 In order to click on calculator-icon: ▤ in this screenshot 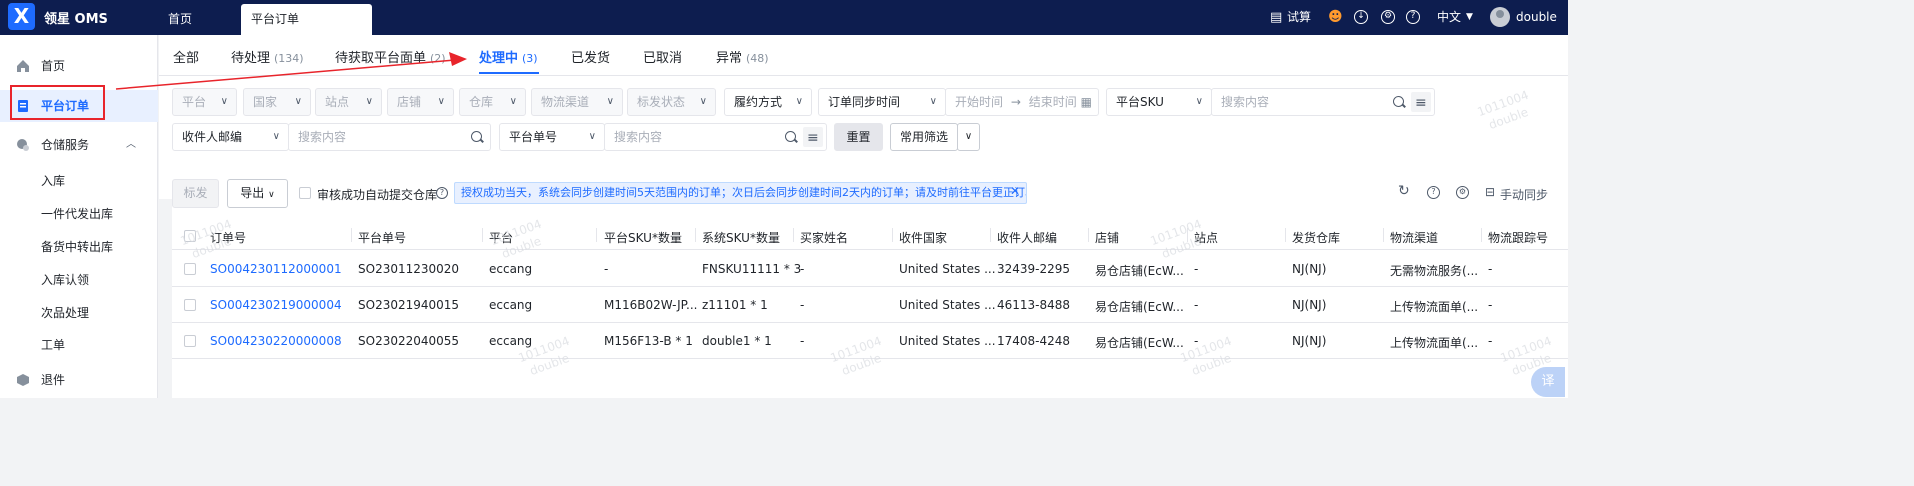, I will do `click(1276, 17)`.